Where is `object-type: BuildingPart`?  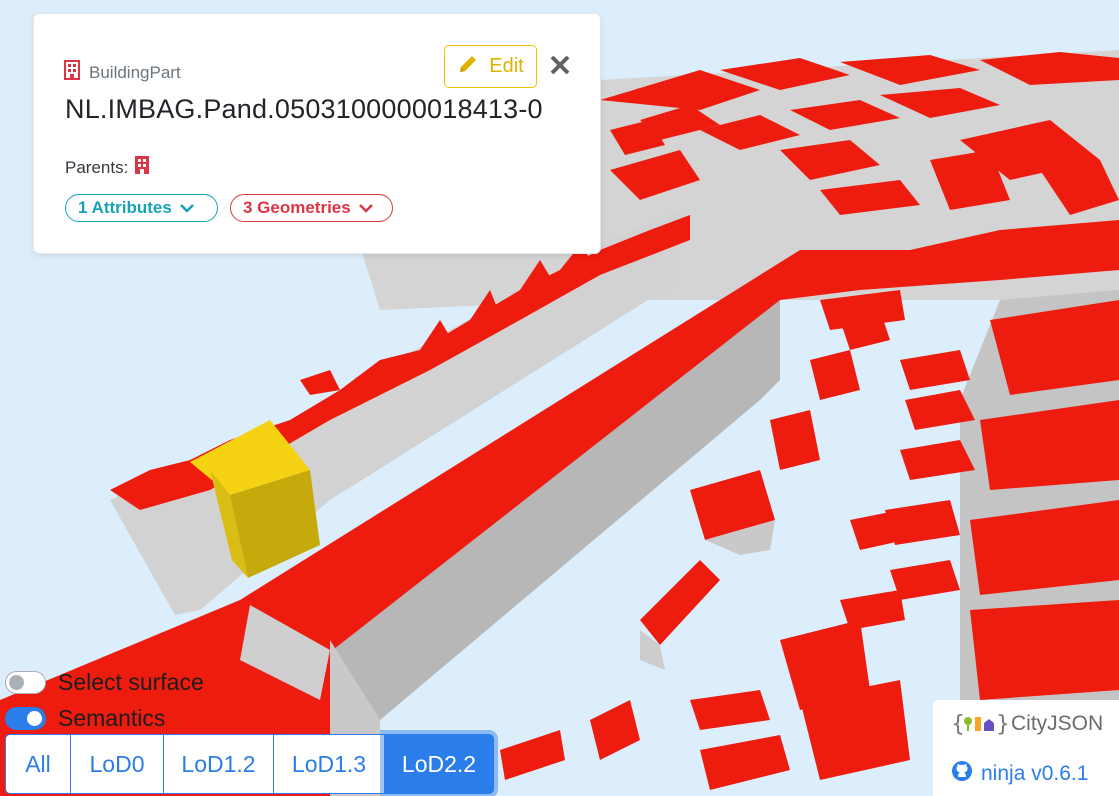 object-type: BuildingPart is located at coordinates (122, 72).